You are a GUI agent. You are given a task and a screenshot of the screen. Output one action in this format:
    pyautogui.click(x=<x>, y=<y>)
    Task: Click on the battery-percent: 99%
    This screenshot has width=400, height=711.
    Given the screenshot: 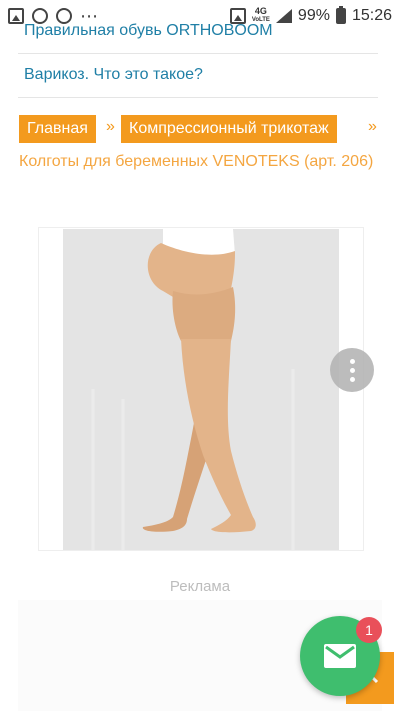 What is the action you would take?
    pyautogui.click(x=313, y=15)
    